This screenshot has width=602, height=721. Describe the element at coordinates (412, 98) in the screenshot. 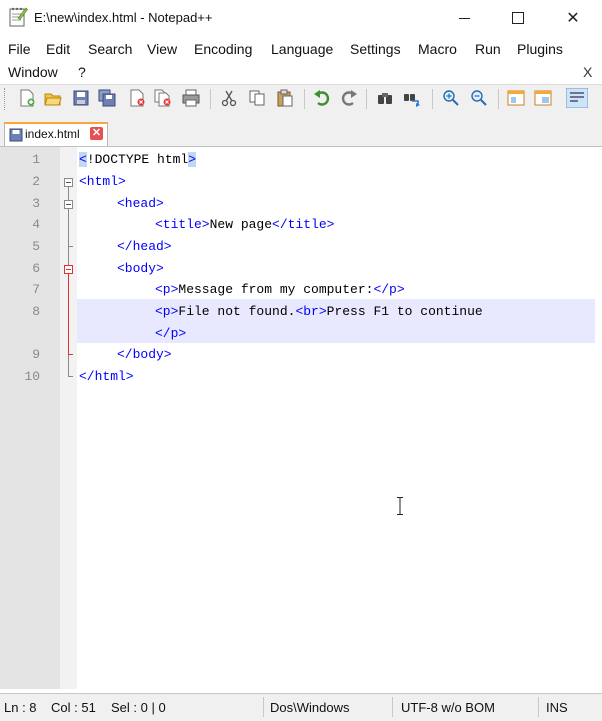

I see `replace-icon` at that location.